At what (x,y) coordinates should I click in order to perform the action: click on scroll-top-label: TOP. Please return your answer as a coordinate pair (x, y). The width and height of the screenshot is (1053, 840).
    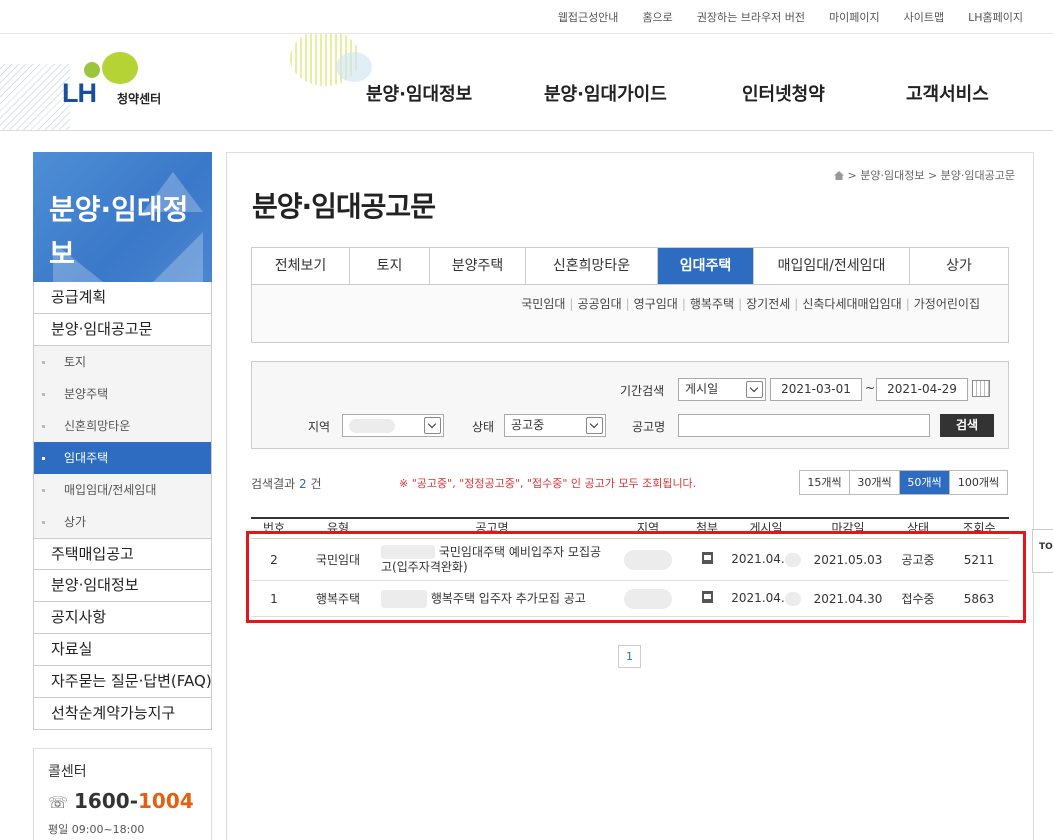
    Looking at the image, I should click on (1046, 547).